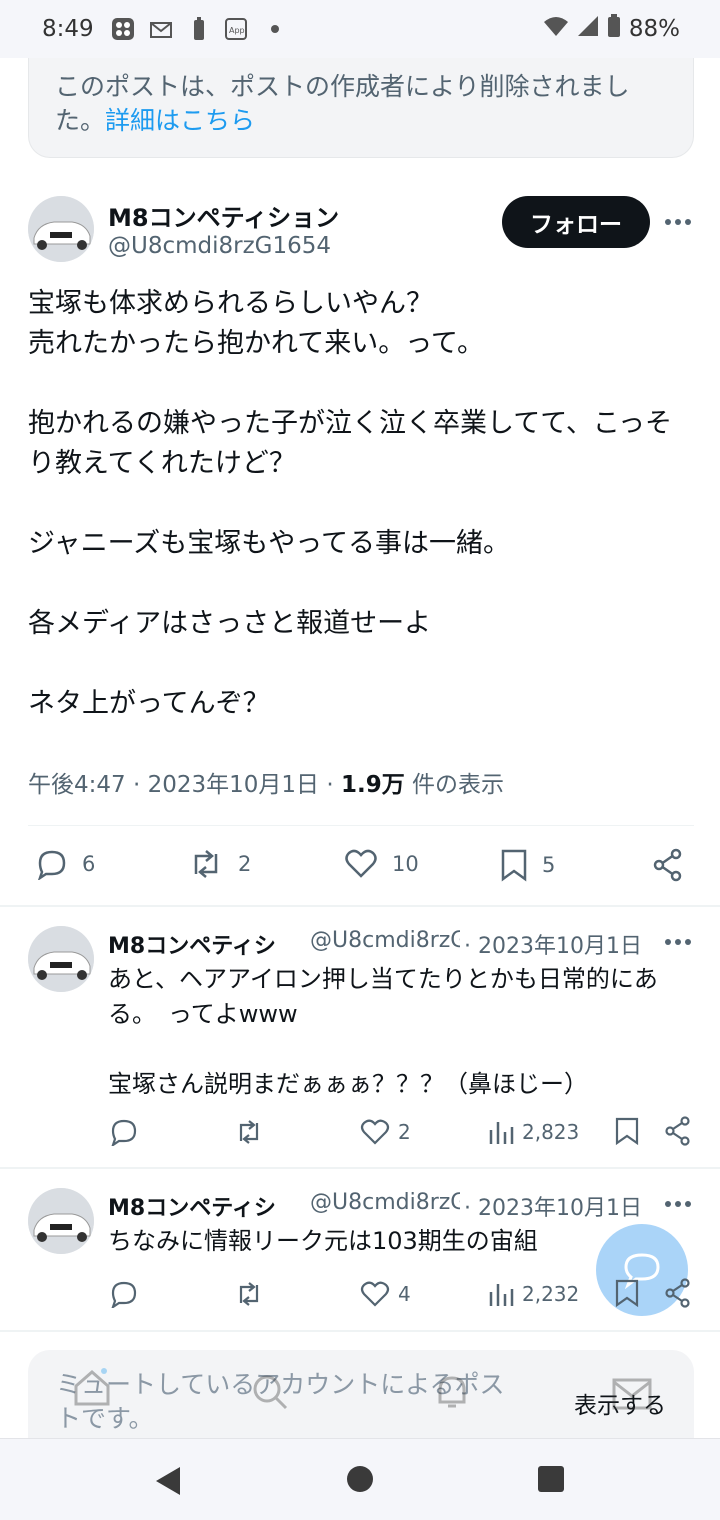  Describe the element at coordinates (68, 29) in the screenshot. I see `status-time: 8:49` at that location.